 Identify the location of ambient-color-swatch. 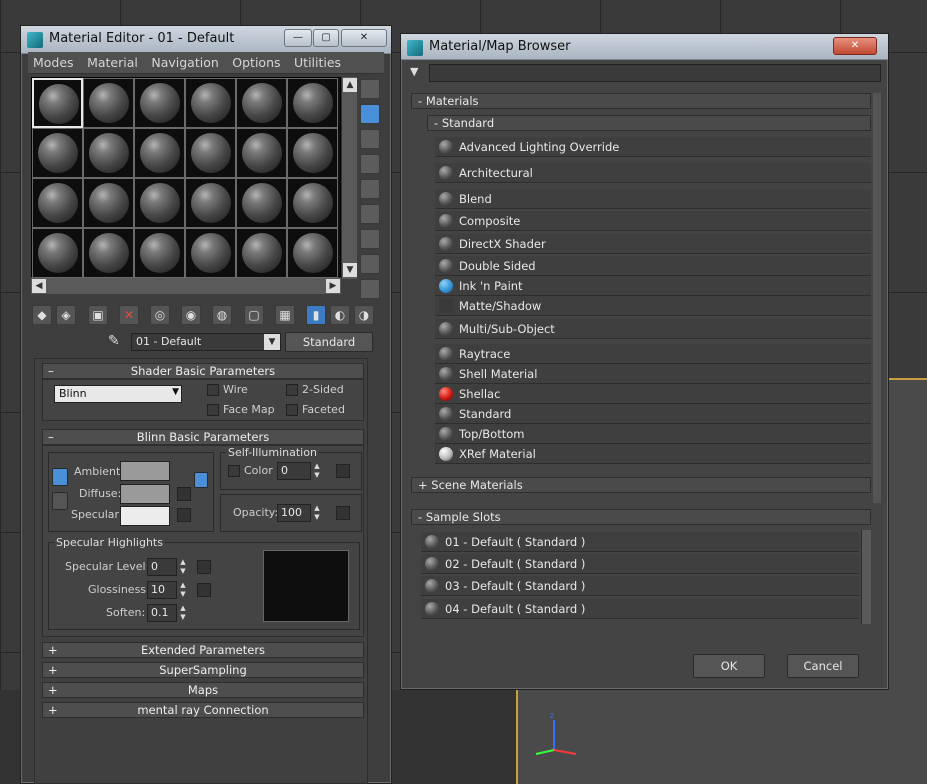
(145, 471).